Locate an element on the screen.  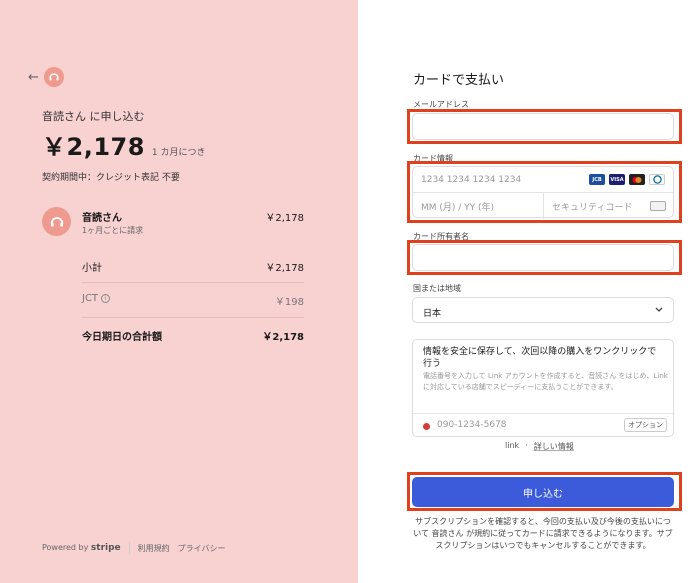
total-label: 今日期日の合計額 is located at coordinates (122, 337).